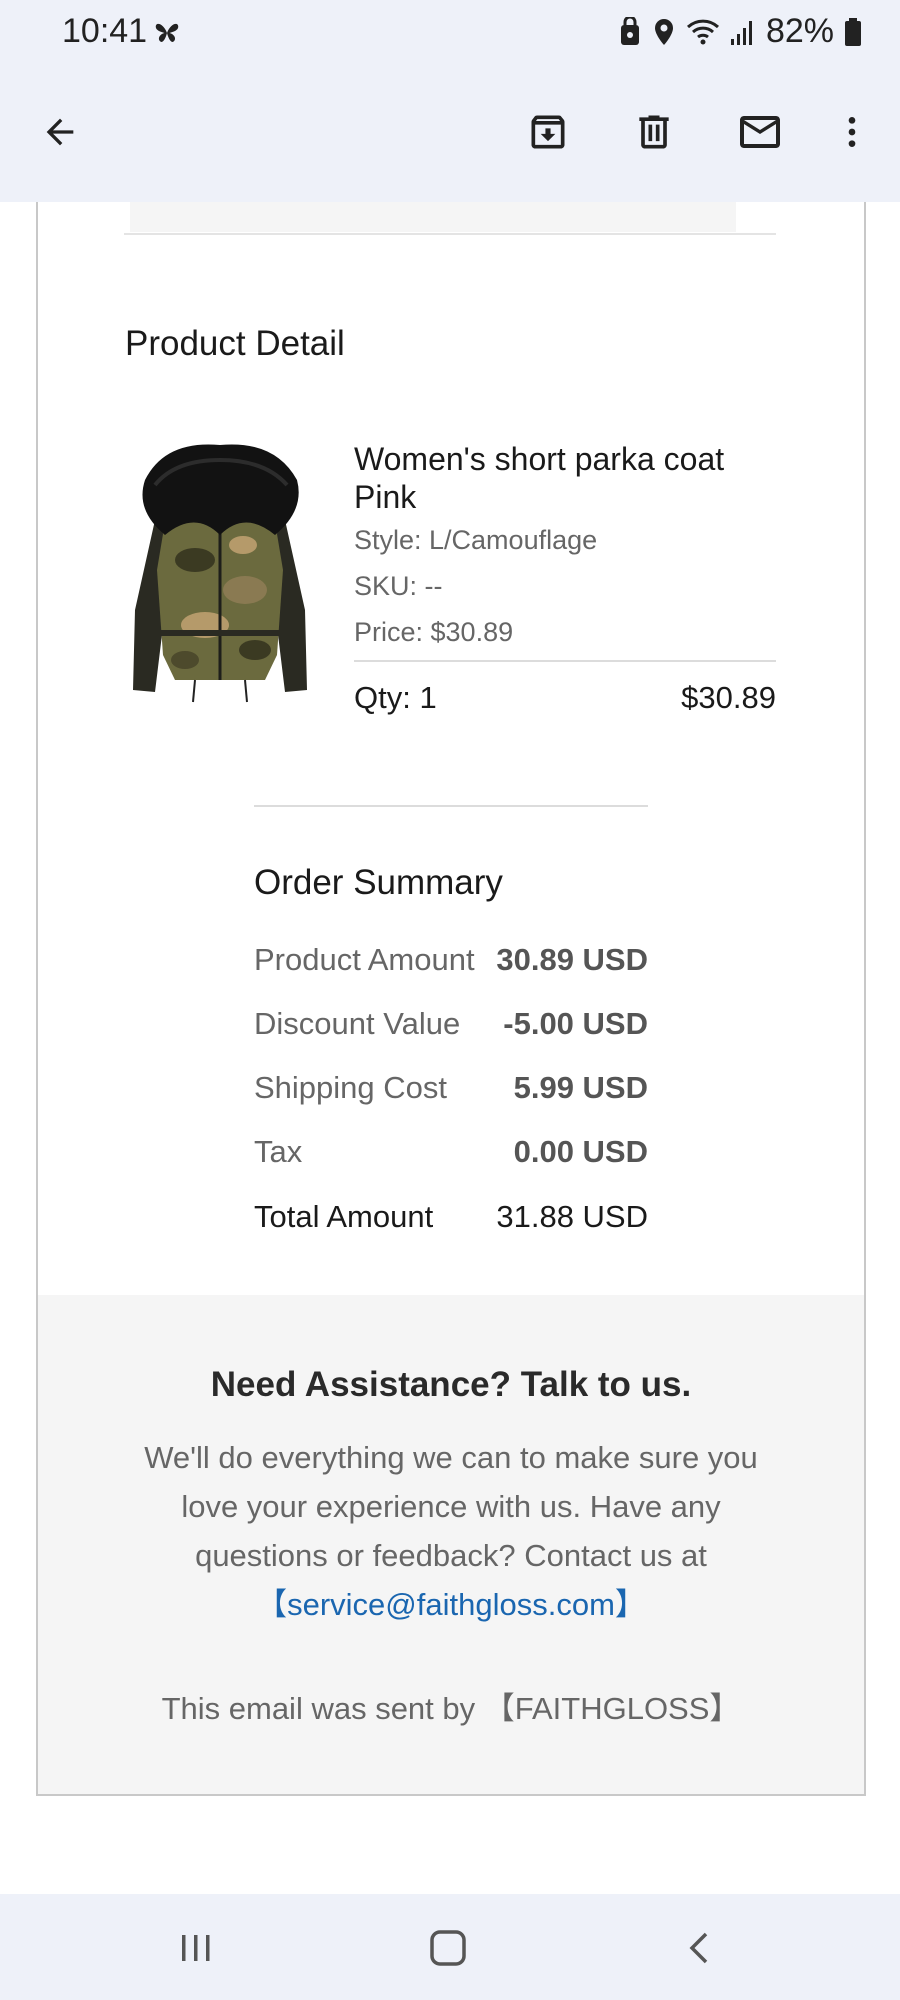  I want to click on mark-unread-button, so click(760, 132).